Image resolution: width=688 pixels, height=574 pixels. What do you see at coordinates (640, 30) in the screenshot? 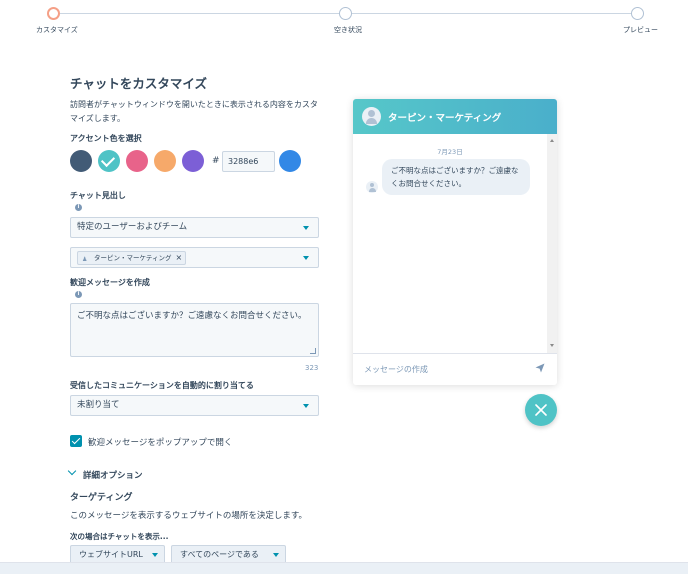
I see `step-label-preview: プレビュー` at bounding box center [640, 30].